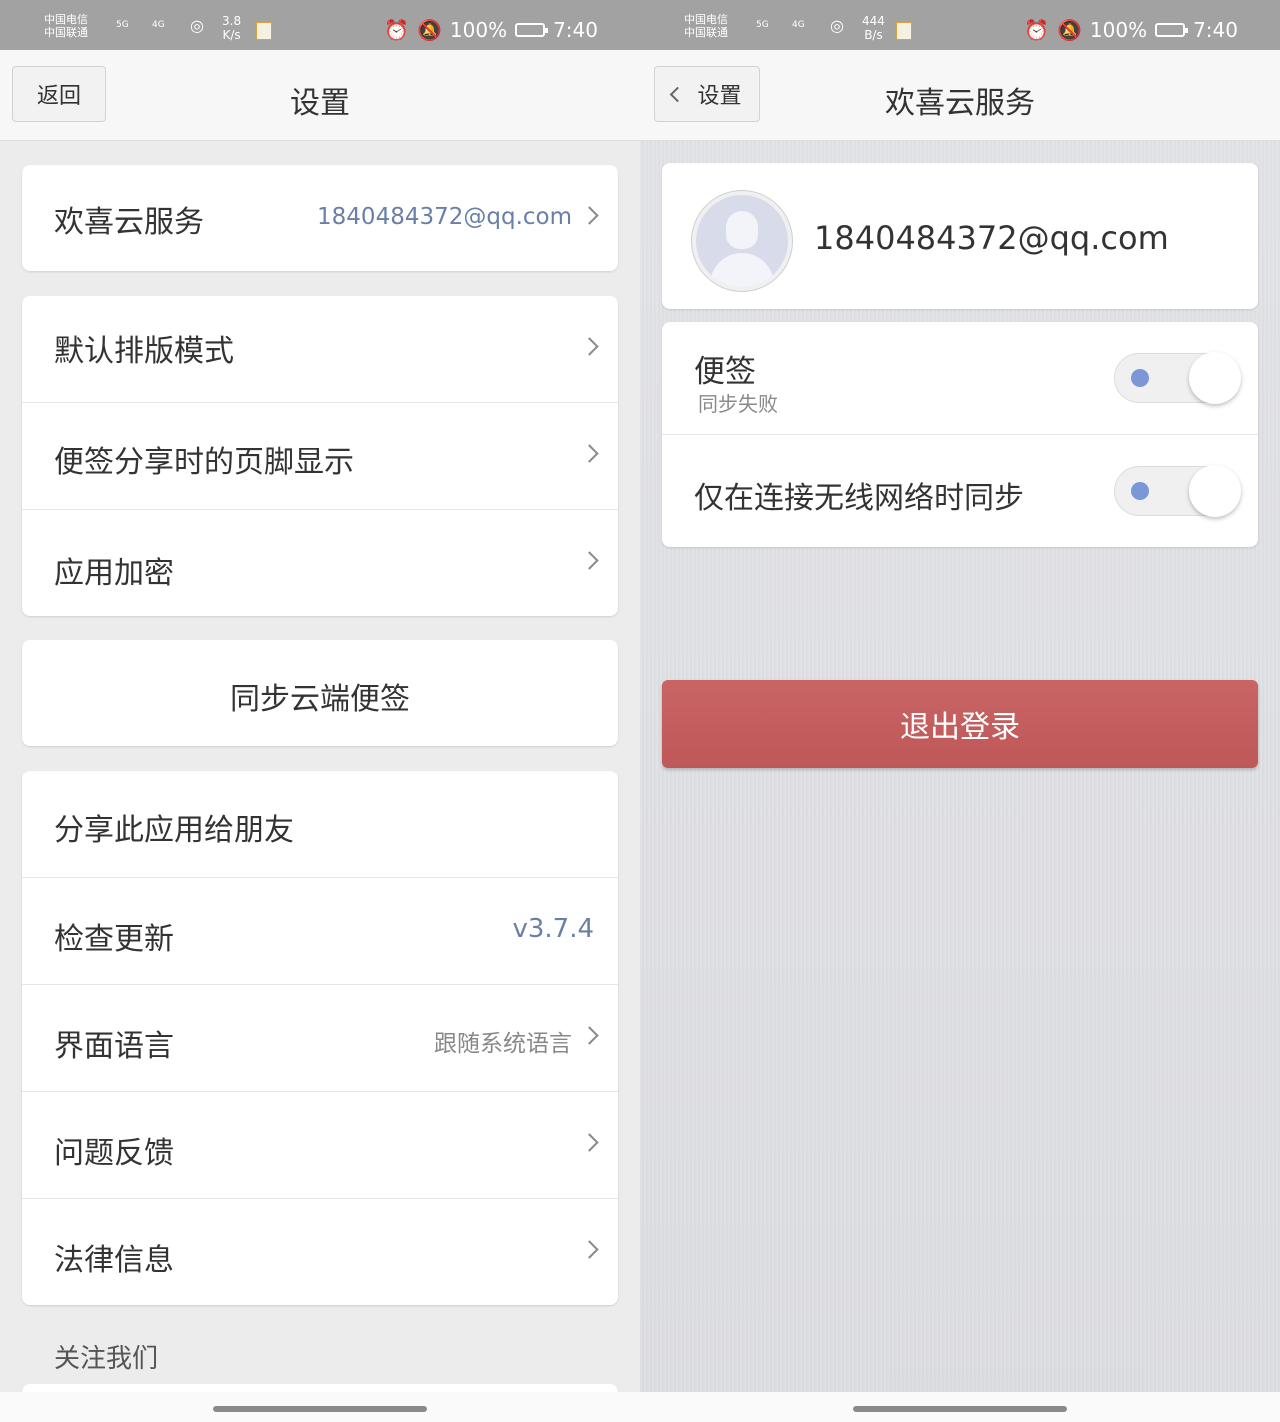 Image resolution: width=1280 pixels, height=1422 pixels. What do you see at coordinates (503, 1044) in the screenshot?
I see `language-value: 跟随系统语言` at bounding box center [503, 1044].